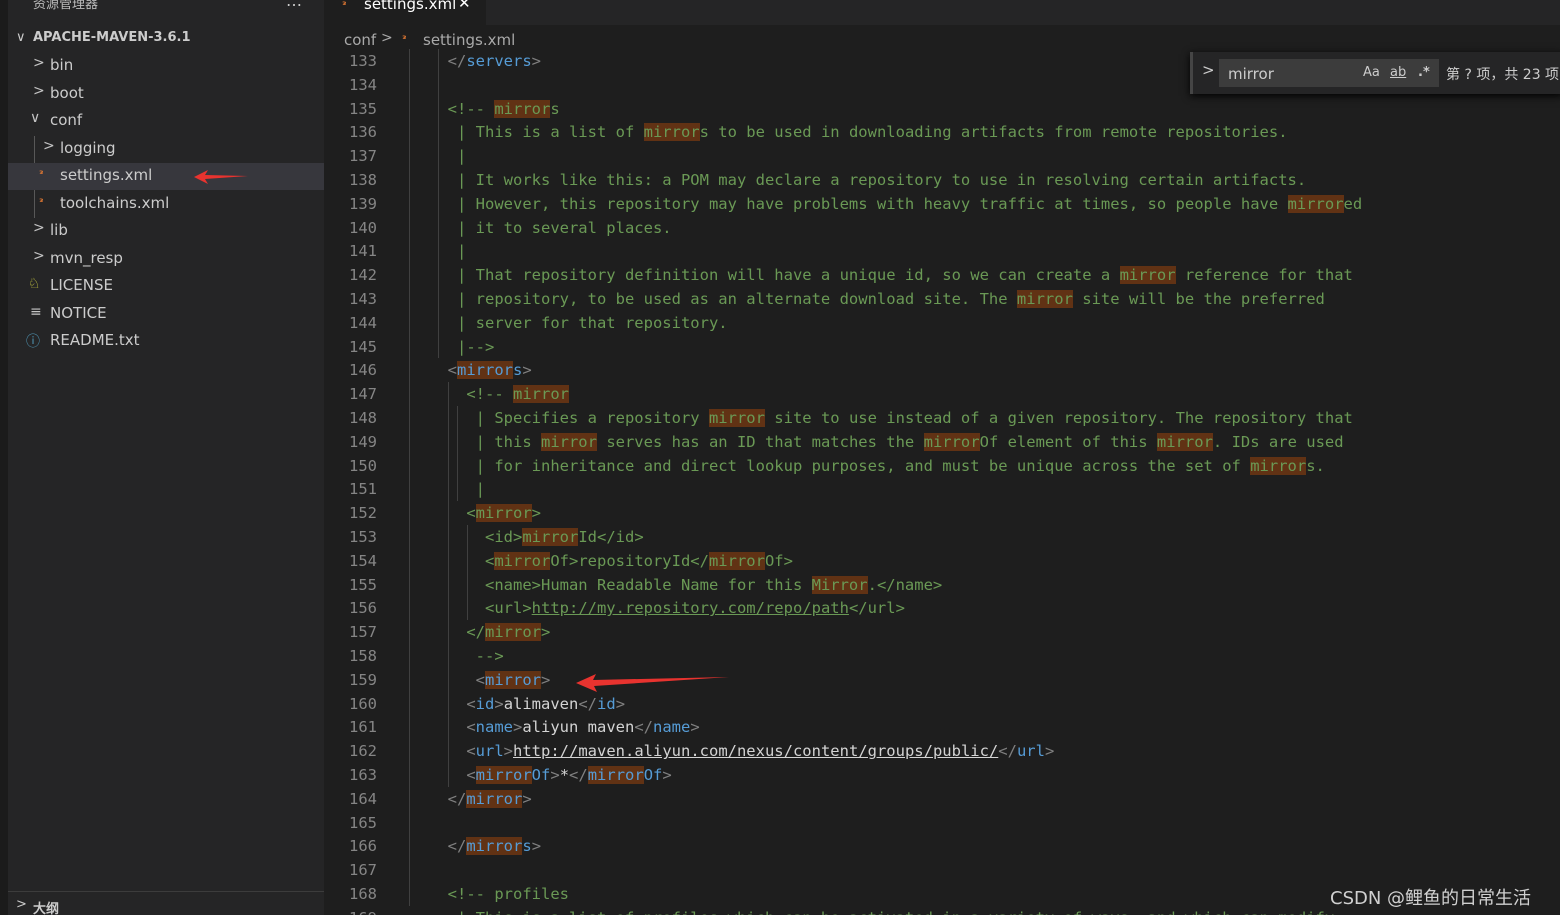  I want to click on line-number: 149, so click(363, 441).